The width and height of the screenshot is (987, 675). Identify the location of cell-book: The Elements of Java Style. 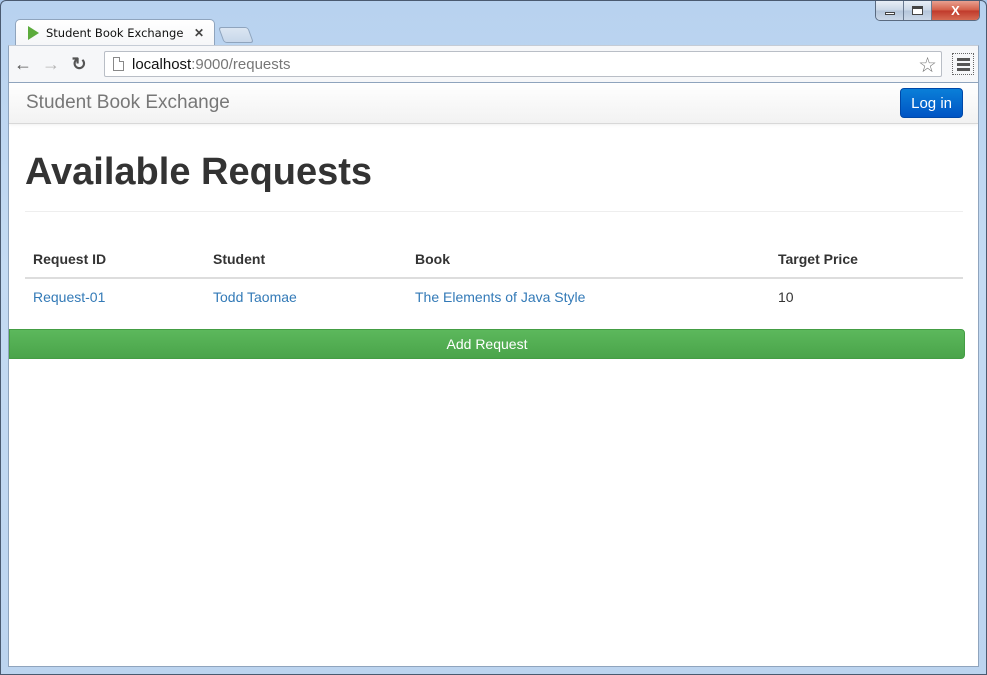
(588, 301).